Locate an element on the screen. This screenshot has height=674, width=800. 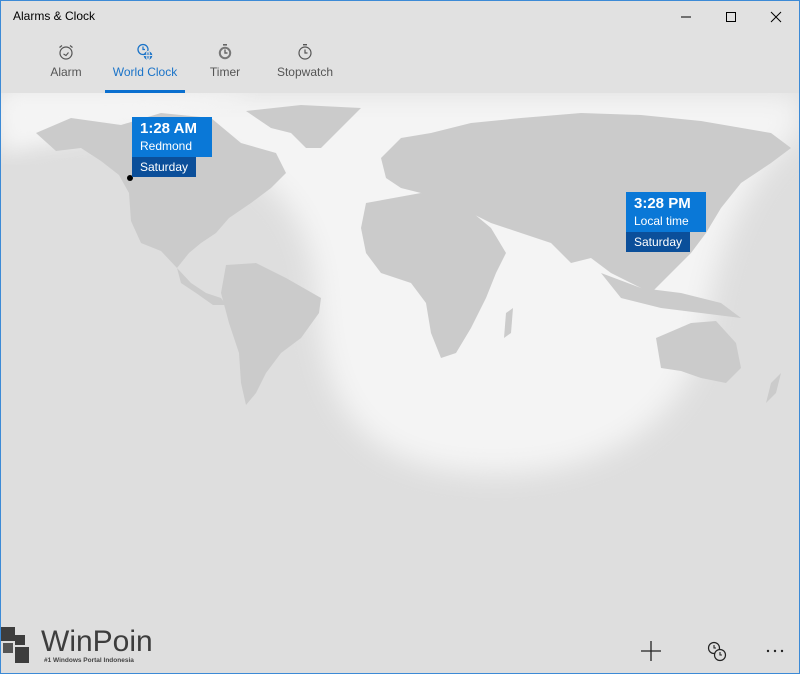
tab-world-clock: World Clock is located at coordinates (145, 63).